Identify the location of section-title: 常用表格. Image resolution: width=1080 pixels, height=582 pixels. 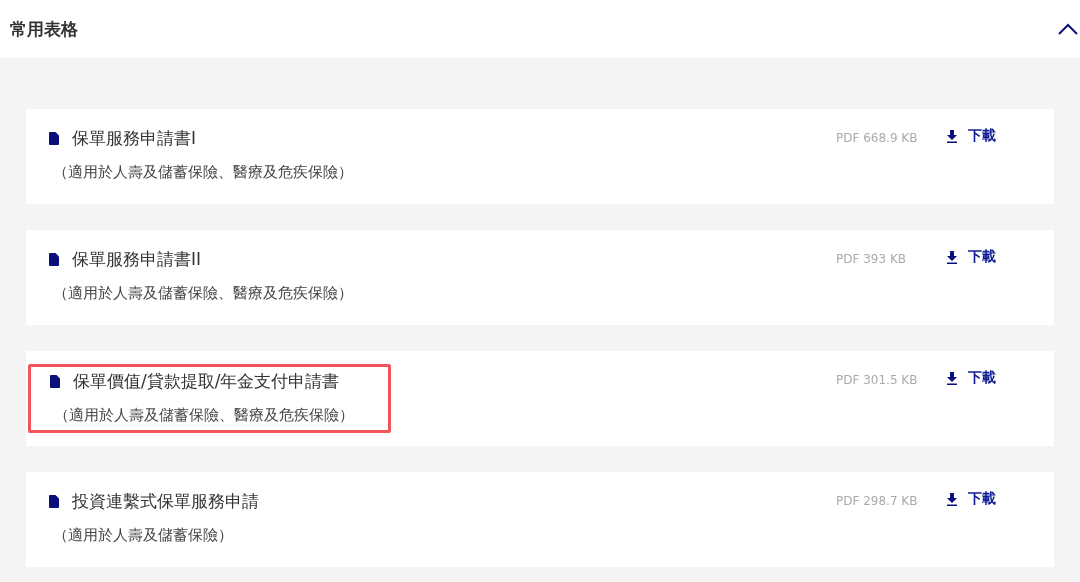
(44, 29).